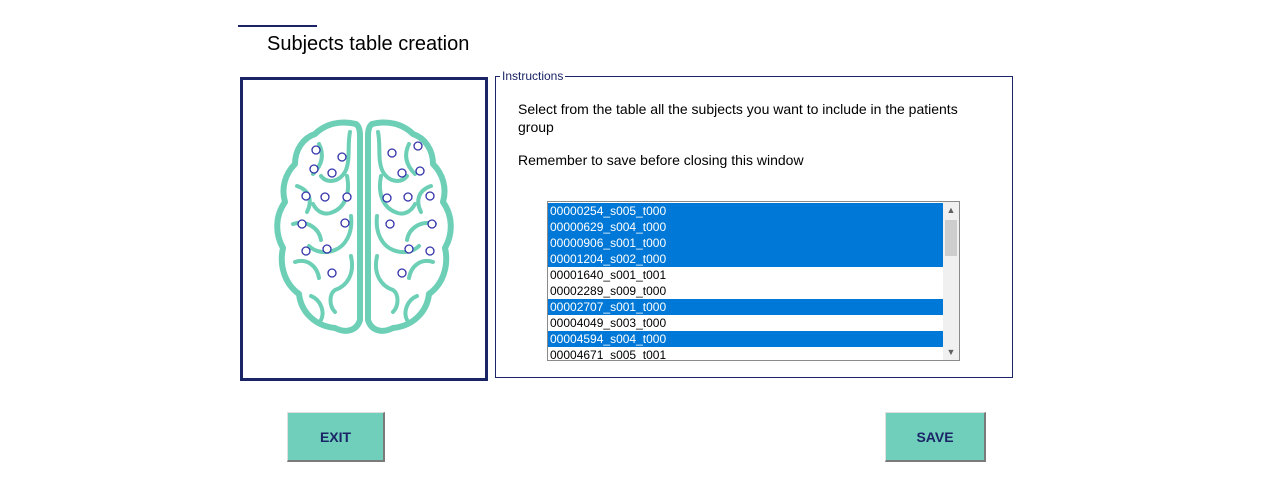  Describe the element at coordinates (951, 352) in the screenshot. I see `scroll-down-icon: ▼` at that location.